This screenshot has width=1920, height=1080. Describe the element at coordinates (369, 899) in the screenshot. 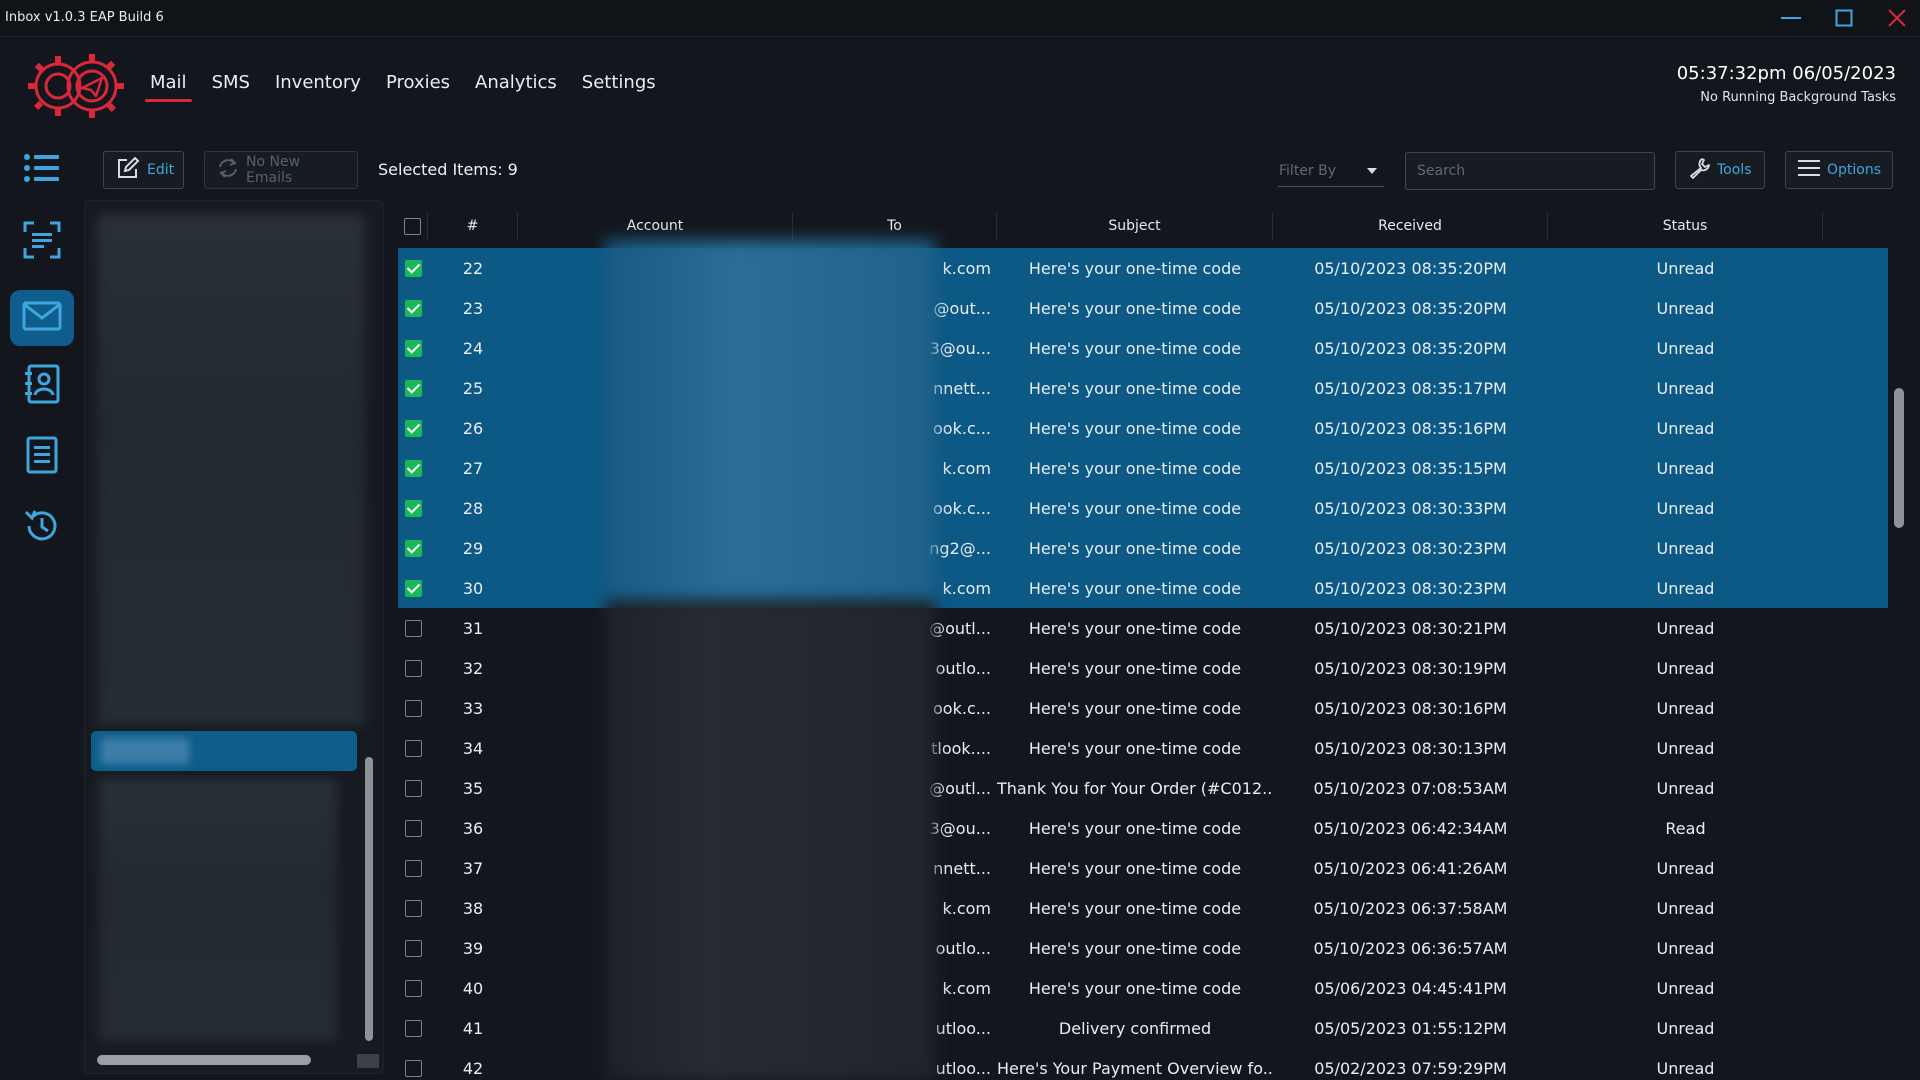

I see `left-vertical-scrollbar` at that location.